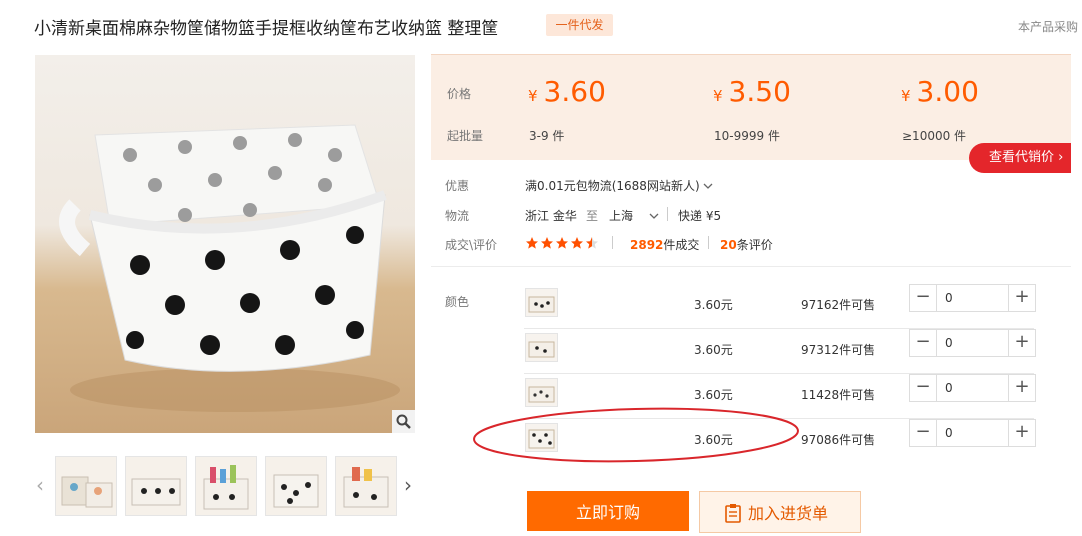 This screenshot has height=536, width=1082. I want to click on view-agent-price-button: 查看代销价 ›, so click(1020, 158).